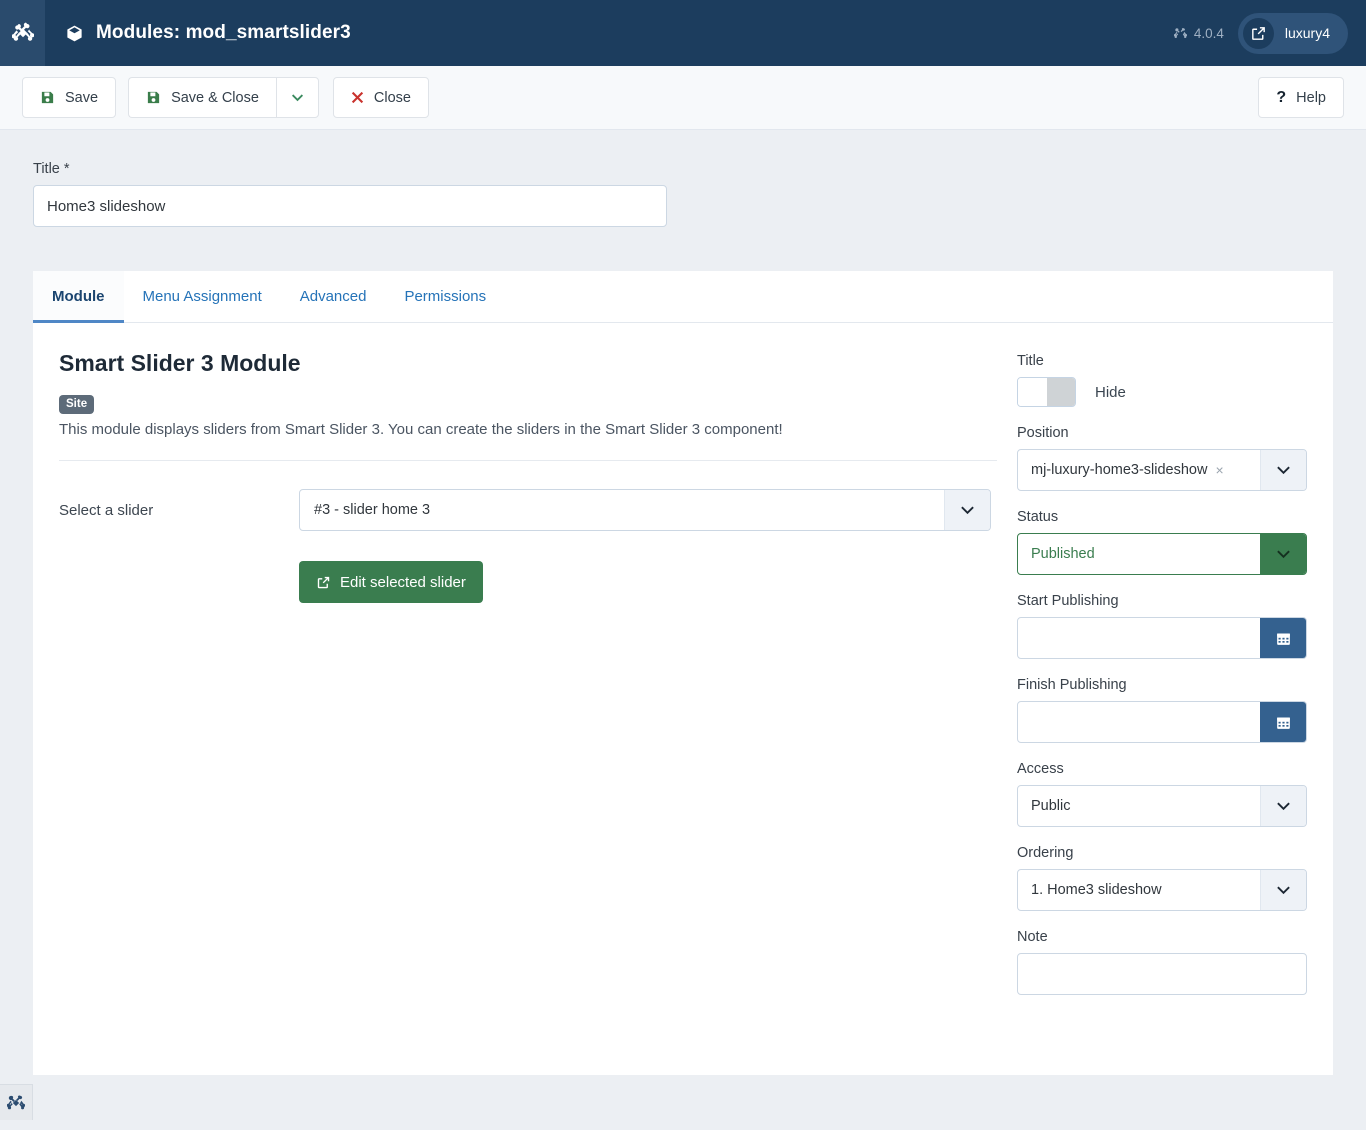 The width and height of the screenshot is (1366, 1130). I want to click on save-button: Save, so click(69, 97).